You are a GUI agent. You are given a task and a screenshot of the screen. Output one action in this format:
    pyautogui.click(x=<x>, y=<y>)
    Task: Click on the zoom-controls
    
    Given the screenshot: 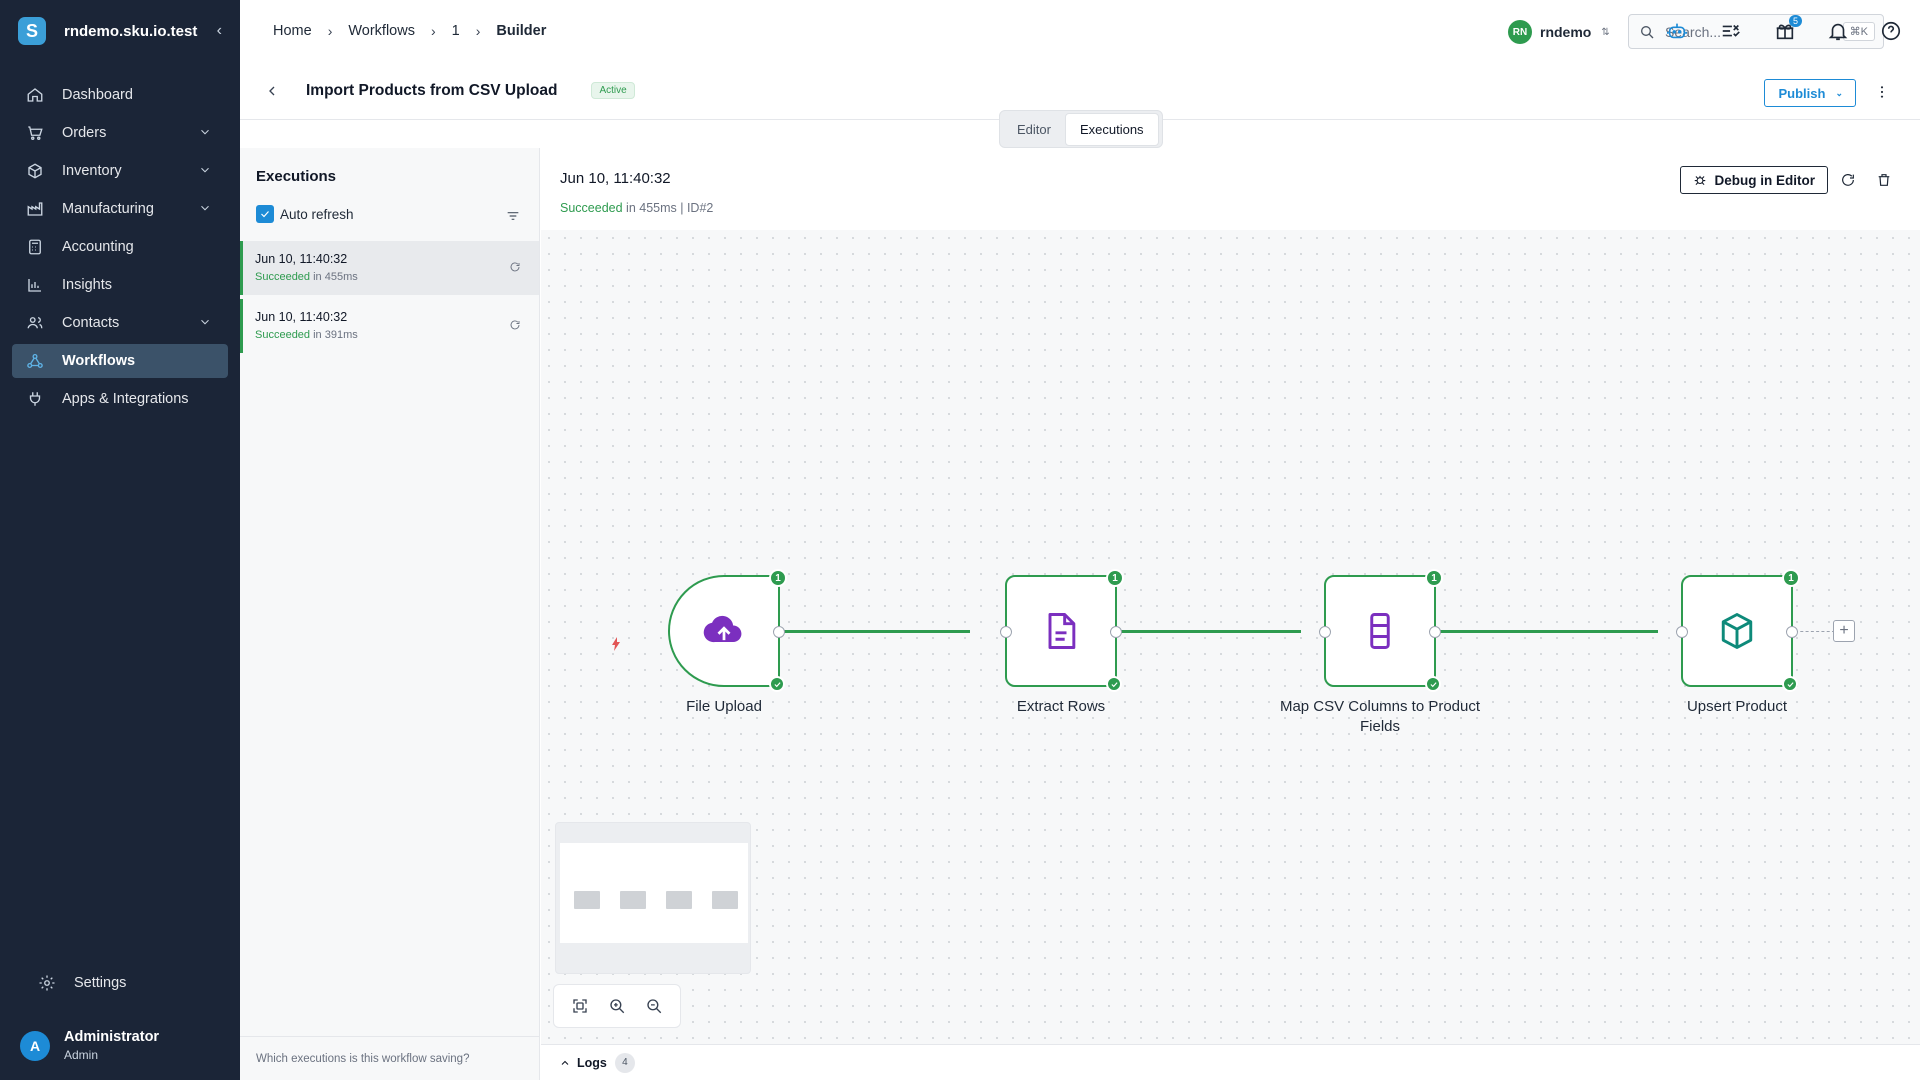 What is the action you would take?
    pyautogui.click(x=617, y=1006)
    